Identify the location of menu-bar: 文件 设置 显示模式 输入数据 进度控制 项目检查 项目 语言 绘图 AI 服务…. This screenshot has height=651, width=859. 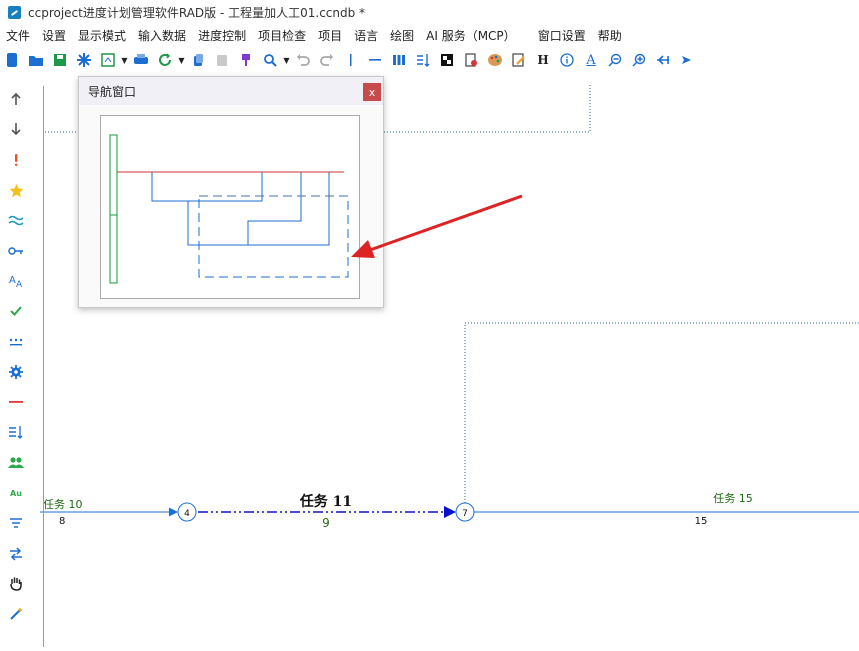
(429, 35).